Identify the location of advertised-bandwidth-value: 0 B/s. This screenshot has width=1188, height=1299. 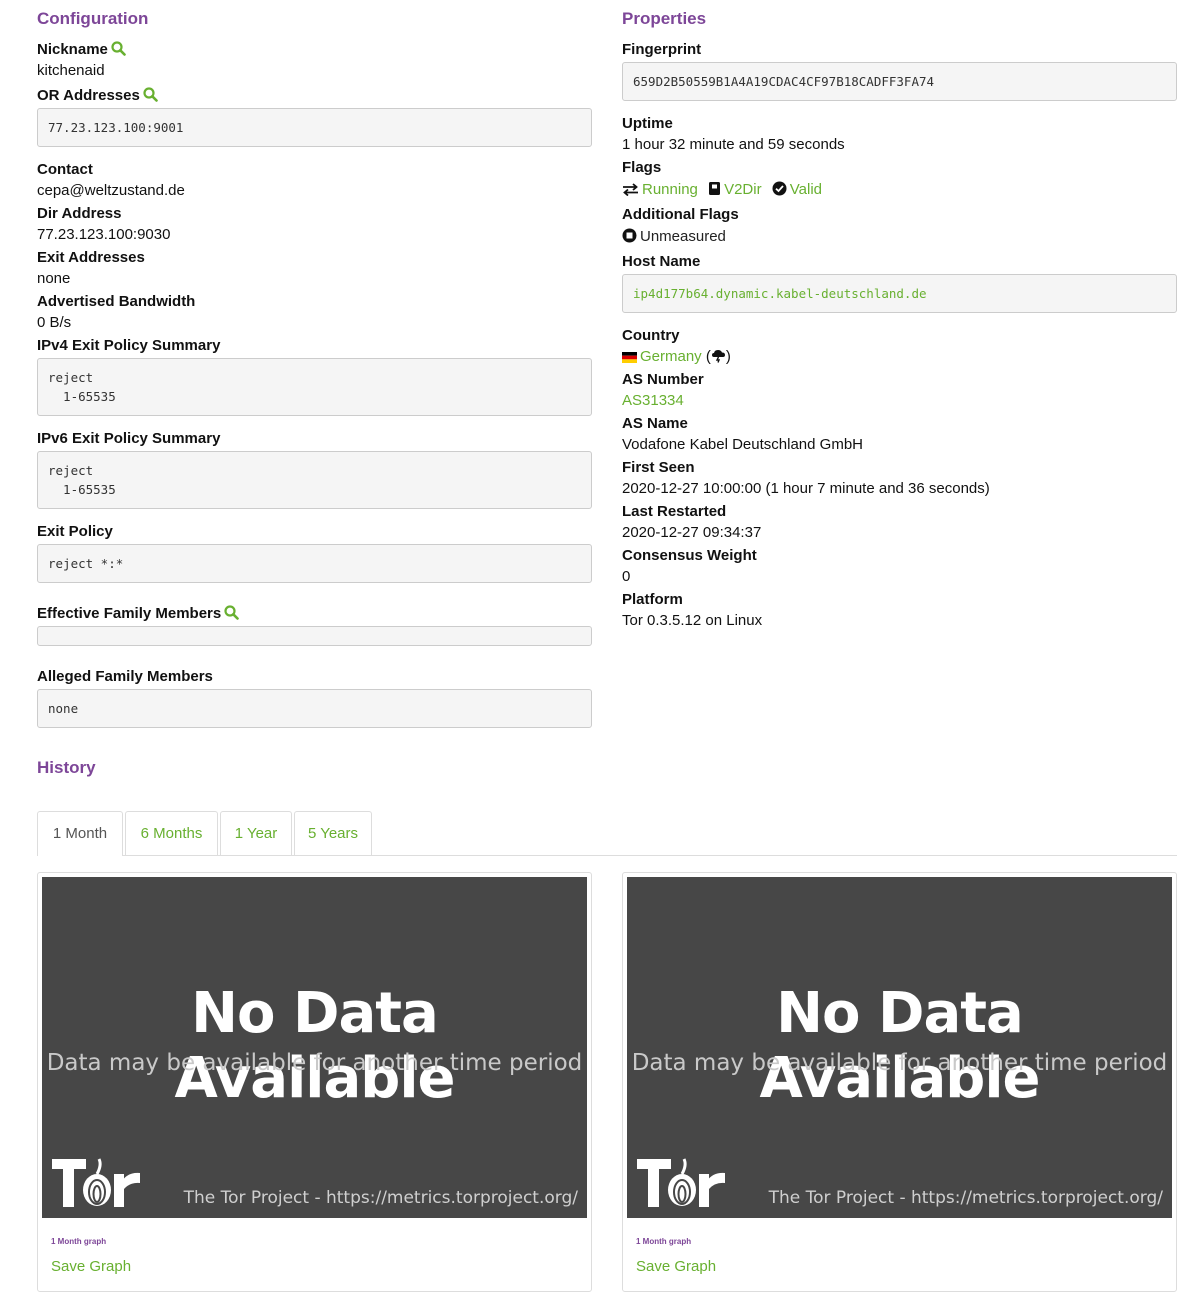
(54, 322).